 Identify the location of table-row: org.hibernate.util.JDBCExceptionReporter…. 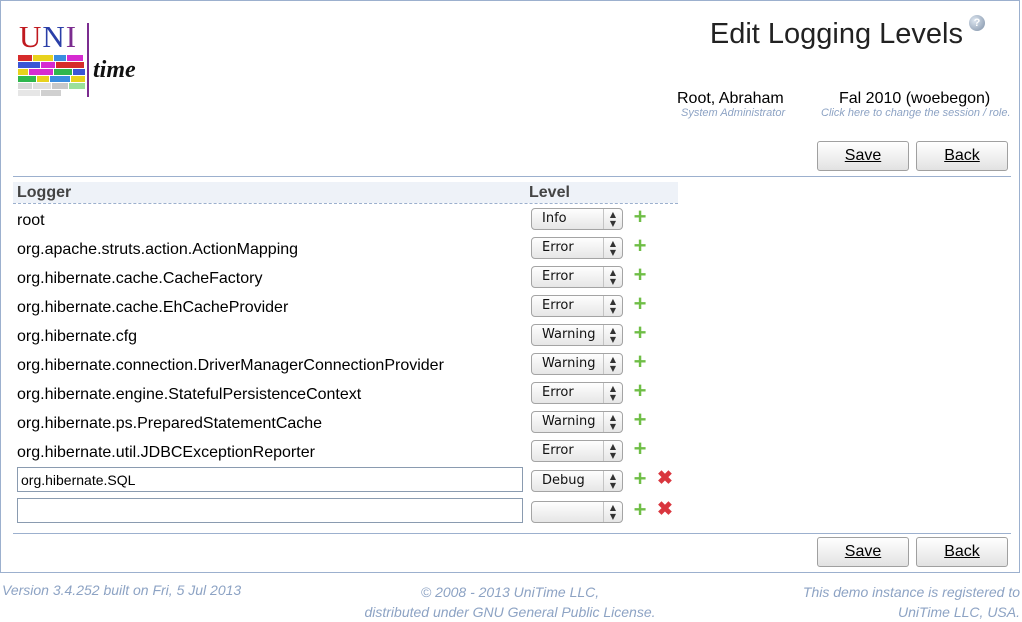
(511, 453).